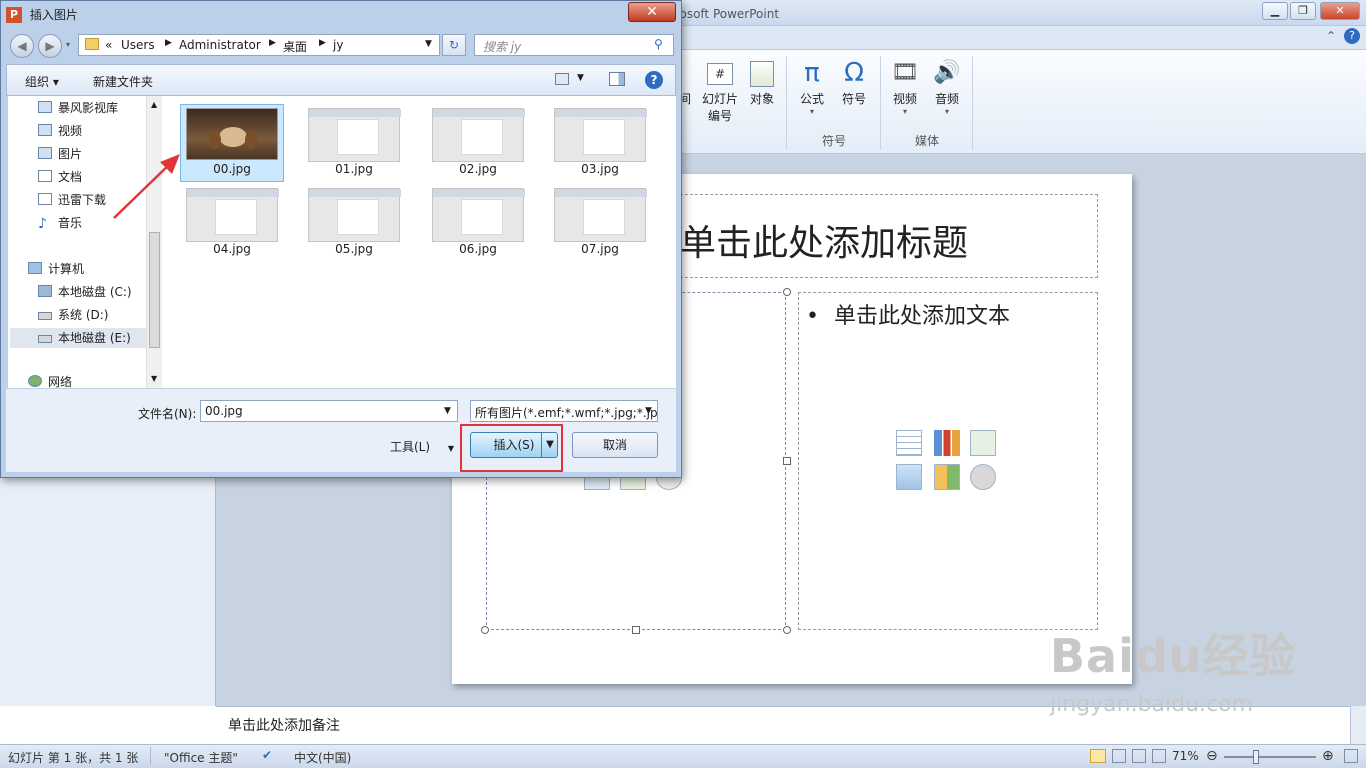 This screenshot has width=1366, height=768. Describe the element at coordinates (1270, 757) in the screenshot. I see `zoom-slider` at that location.